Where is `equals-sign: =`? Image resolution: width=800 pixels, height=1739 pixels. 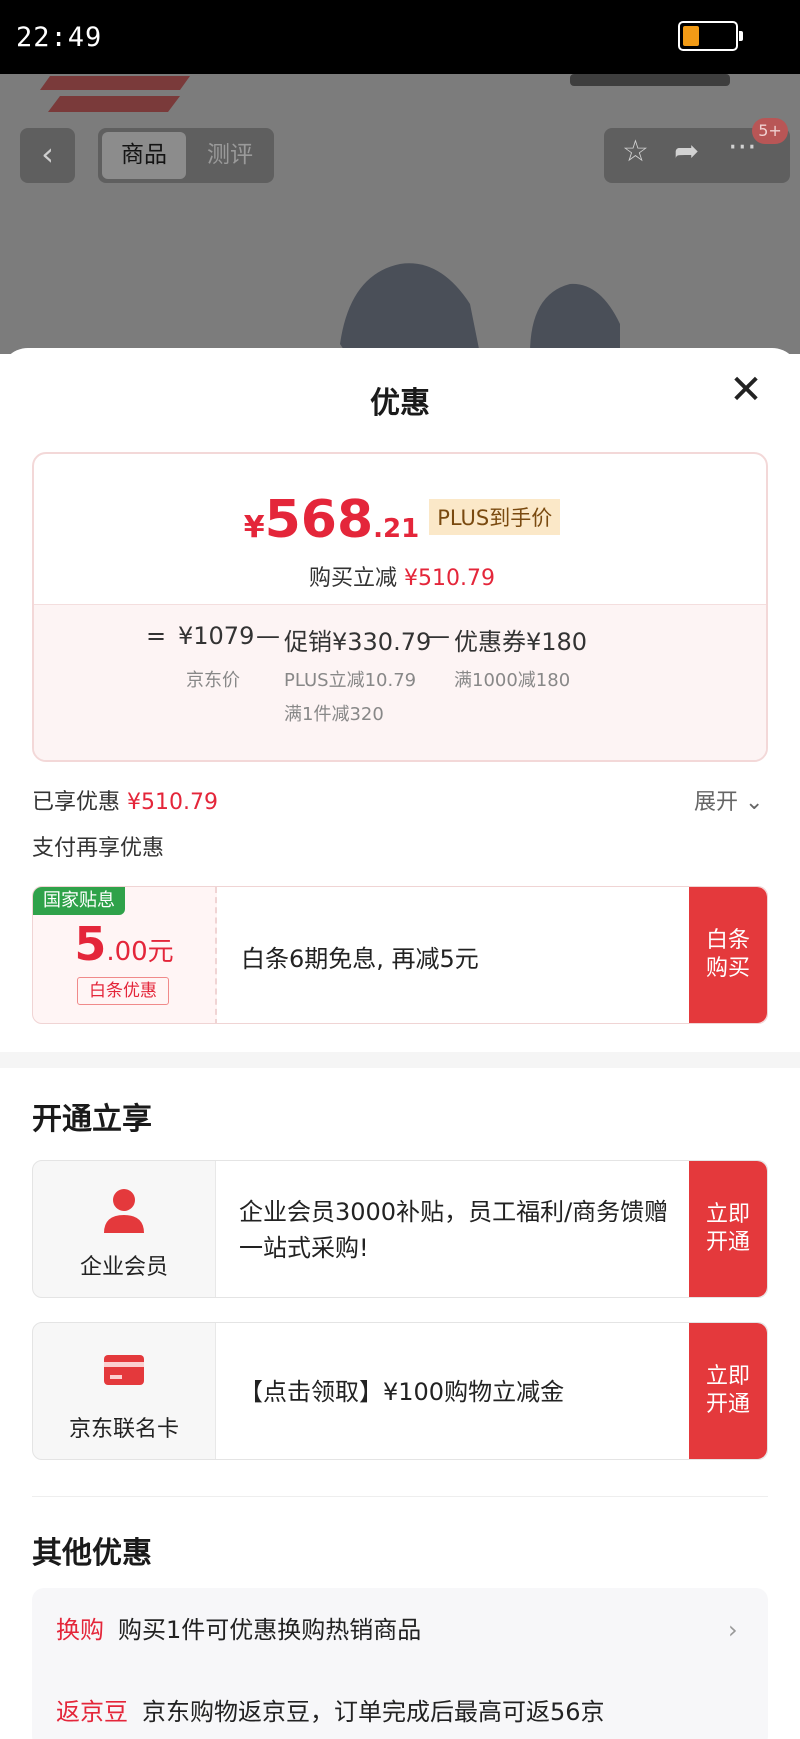
equals-sign: = is located at coordinates (156, 636).